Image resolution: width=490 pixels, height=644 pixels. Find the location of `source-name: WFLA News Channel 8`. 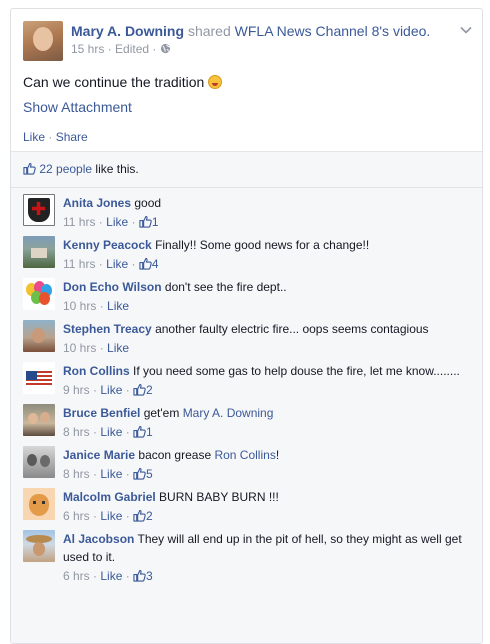

source-name: WFLA News Channel 8 is located at coordinates (307, 31).